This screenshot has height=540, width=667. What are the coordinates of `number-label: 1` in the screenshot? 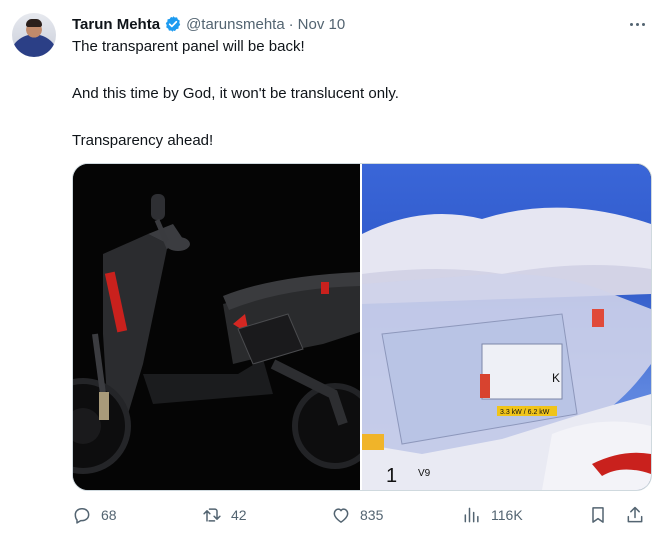 It's located at (391, 476).